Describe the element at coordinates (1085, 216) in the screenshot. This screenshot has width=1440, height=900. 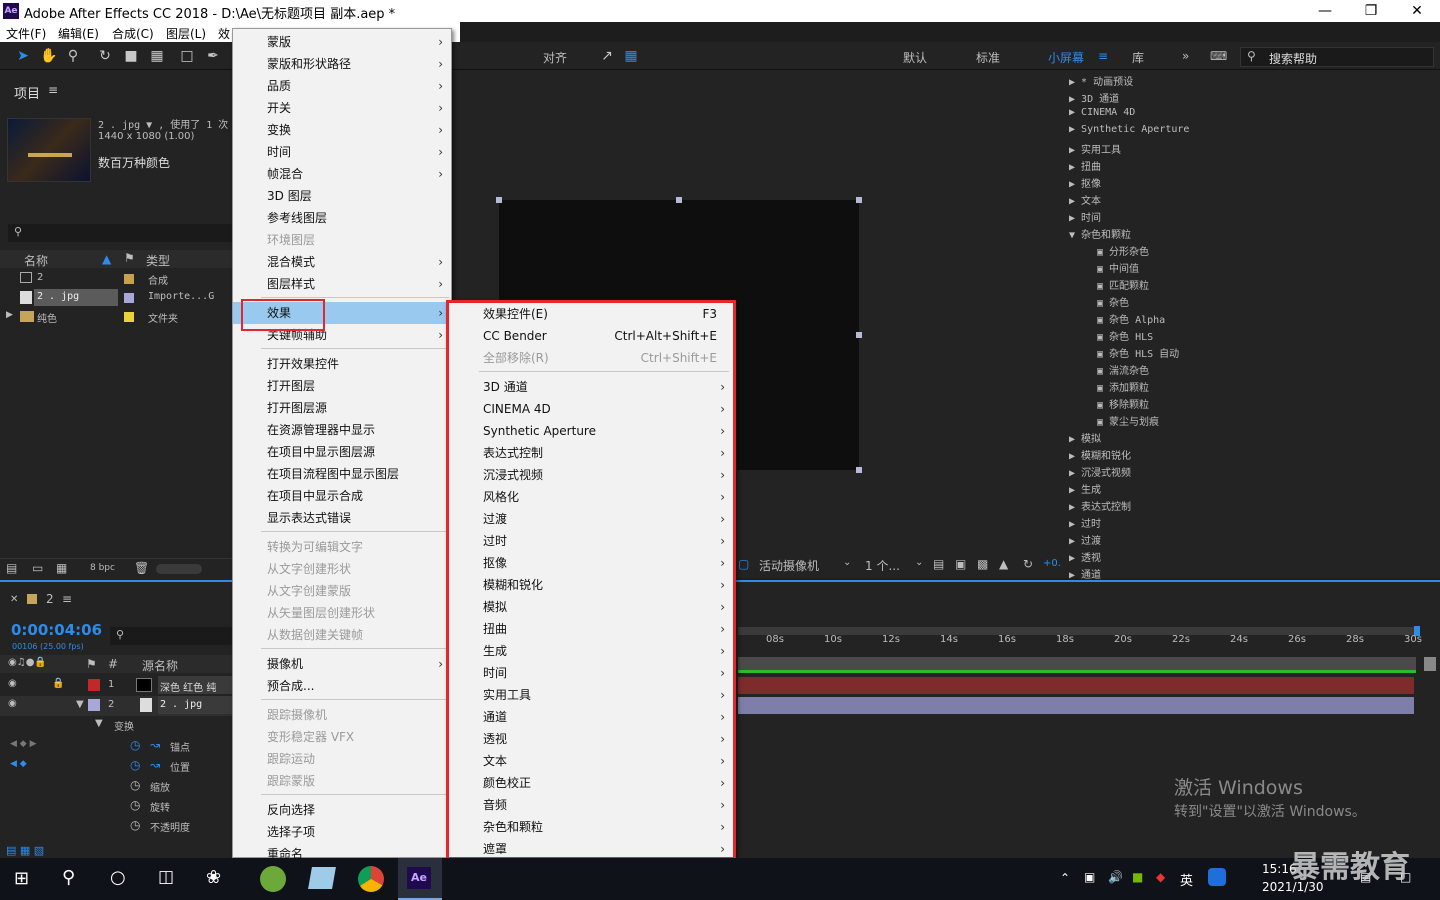
I see `effect-category: ▶ 时间` at that location.